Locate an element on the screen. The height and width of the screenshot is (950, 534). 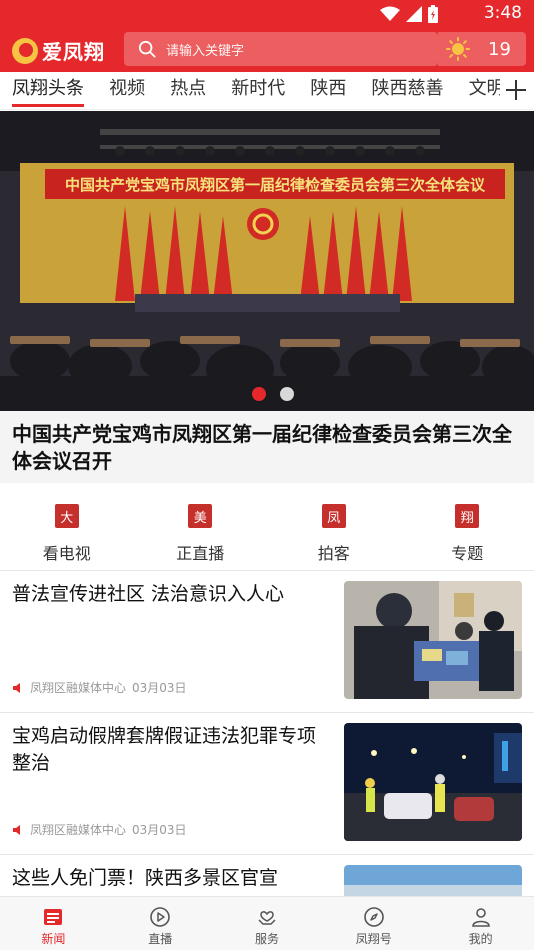
nav-profile: 我的 is located at coordinates (480, 923).